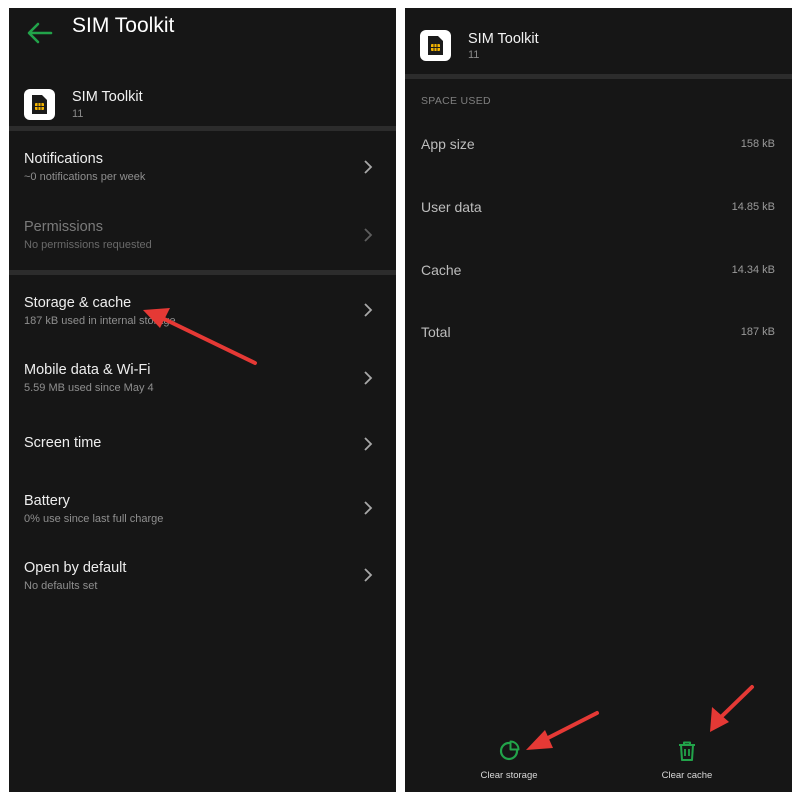 This screenshot has width=800, height=800. Describe the element at coordinates (88, 245) in the screenshot. I see `row-subtitle: No permissions requested` at that location.